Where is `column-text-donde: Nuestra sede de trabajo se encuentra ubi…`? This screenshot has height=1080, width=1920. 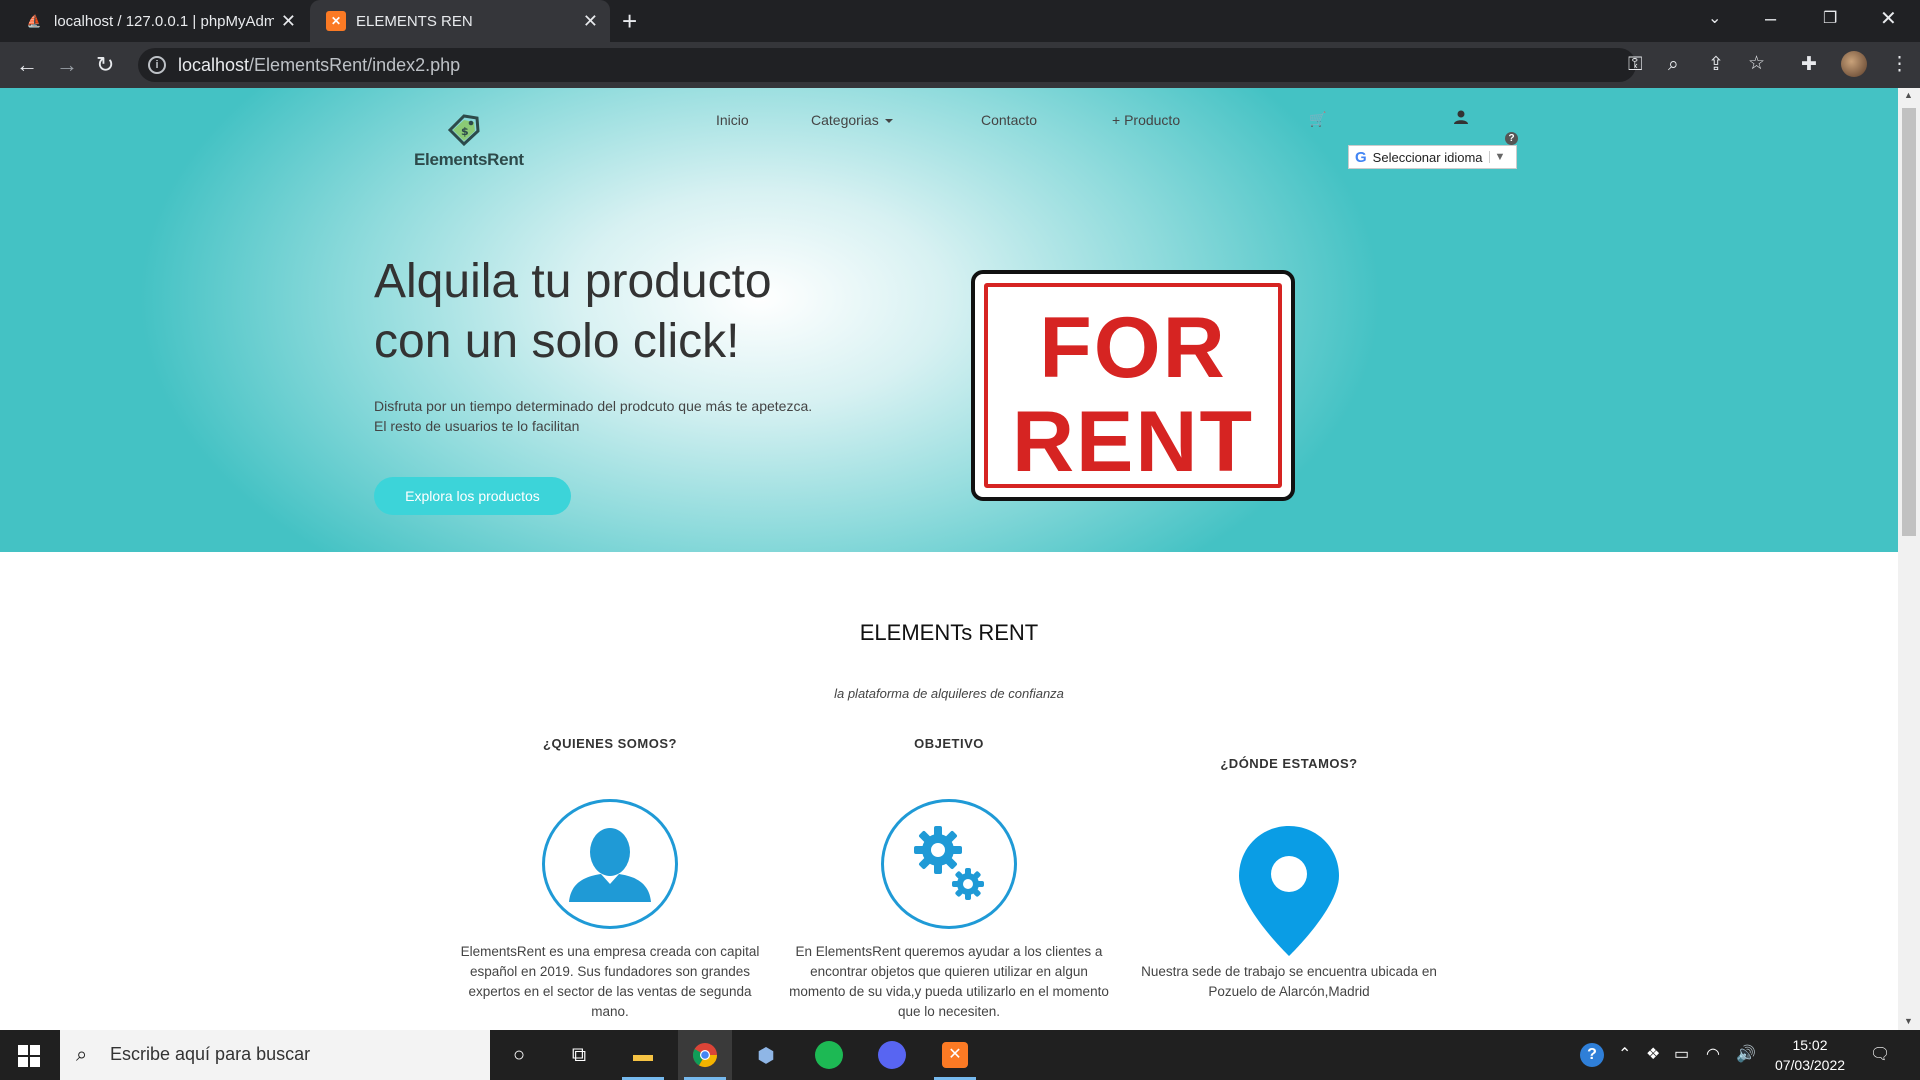 column-text-donde: Nuestra sede de trabajo se encuentra ubi… is located at coordinates (1289, 981).